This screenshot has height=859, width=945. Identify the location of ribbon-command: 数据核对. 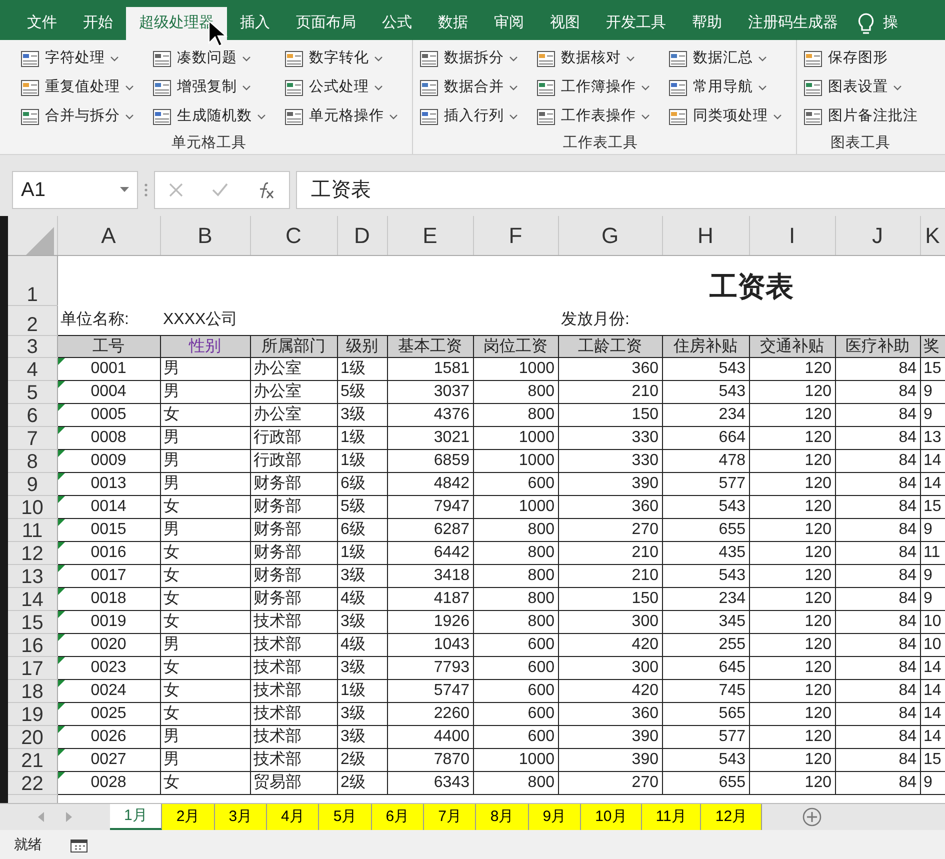
(593, 58).